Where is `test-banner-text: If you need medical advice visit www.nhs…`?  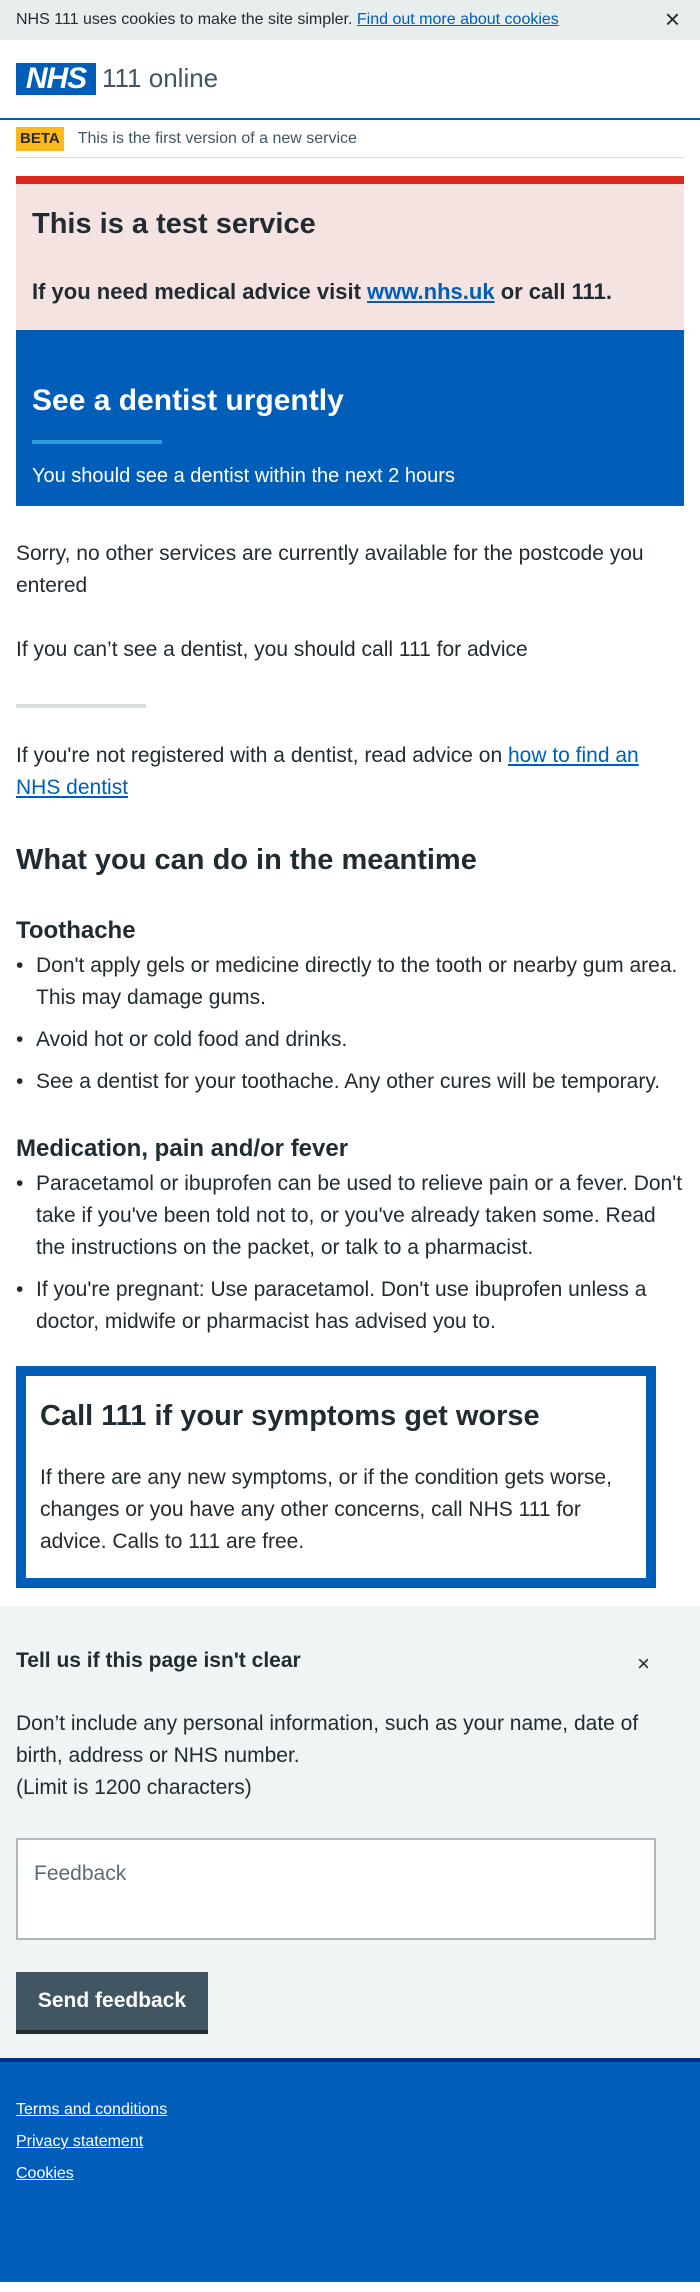 test-banner-text: If you need medical advice visit www.nhs… is located at coordinates (322, 291).